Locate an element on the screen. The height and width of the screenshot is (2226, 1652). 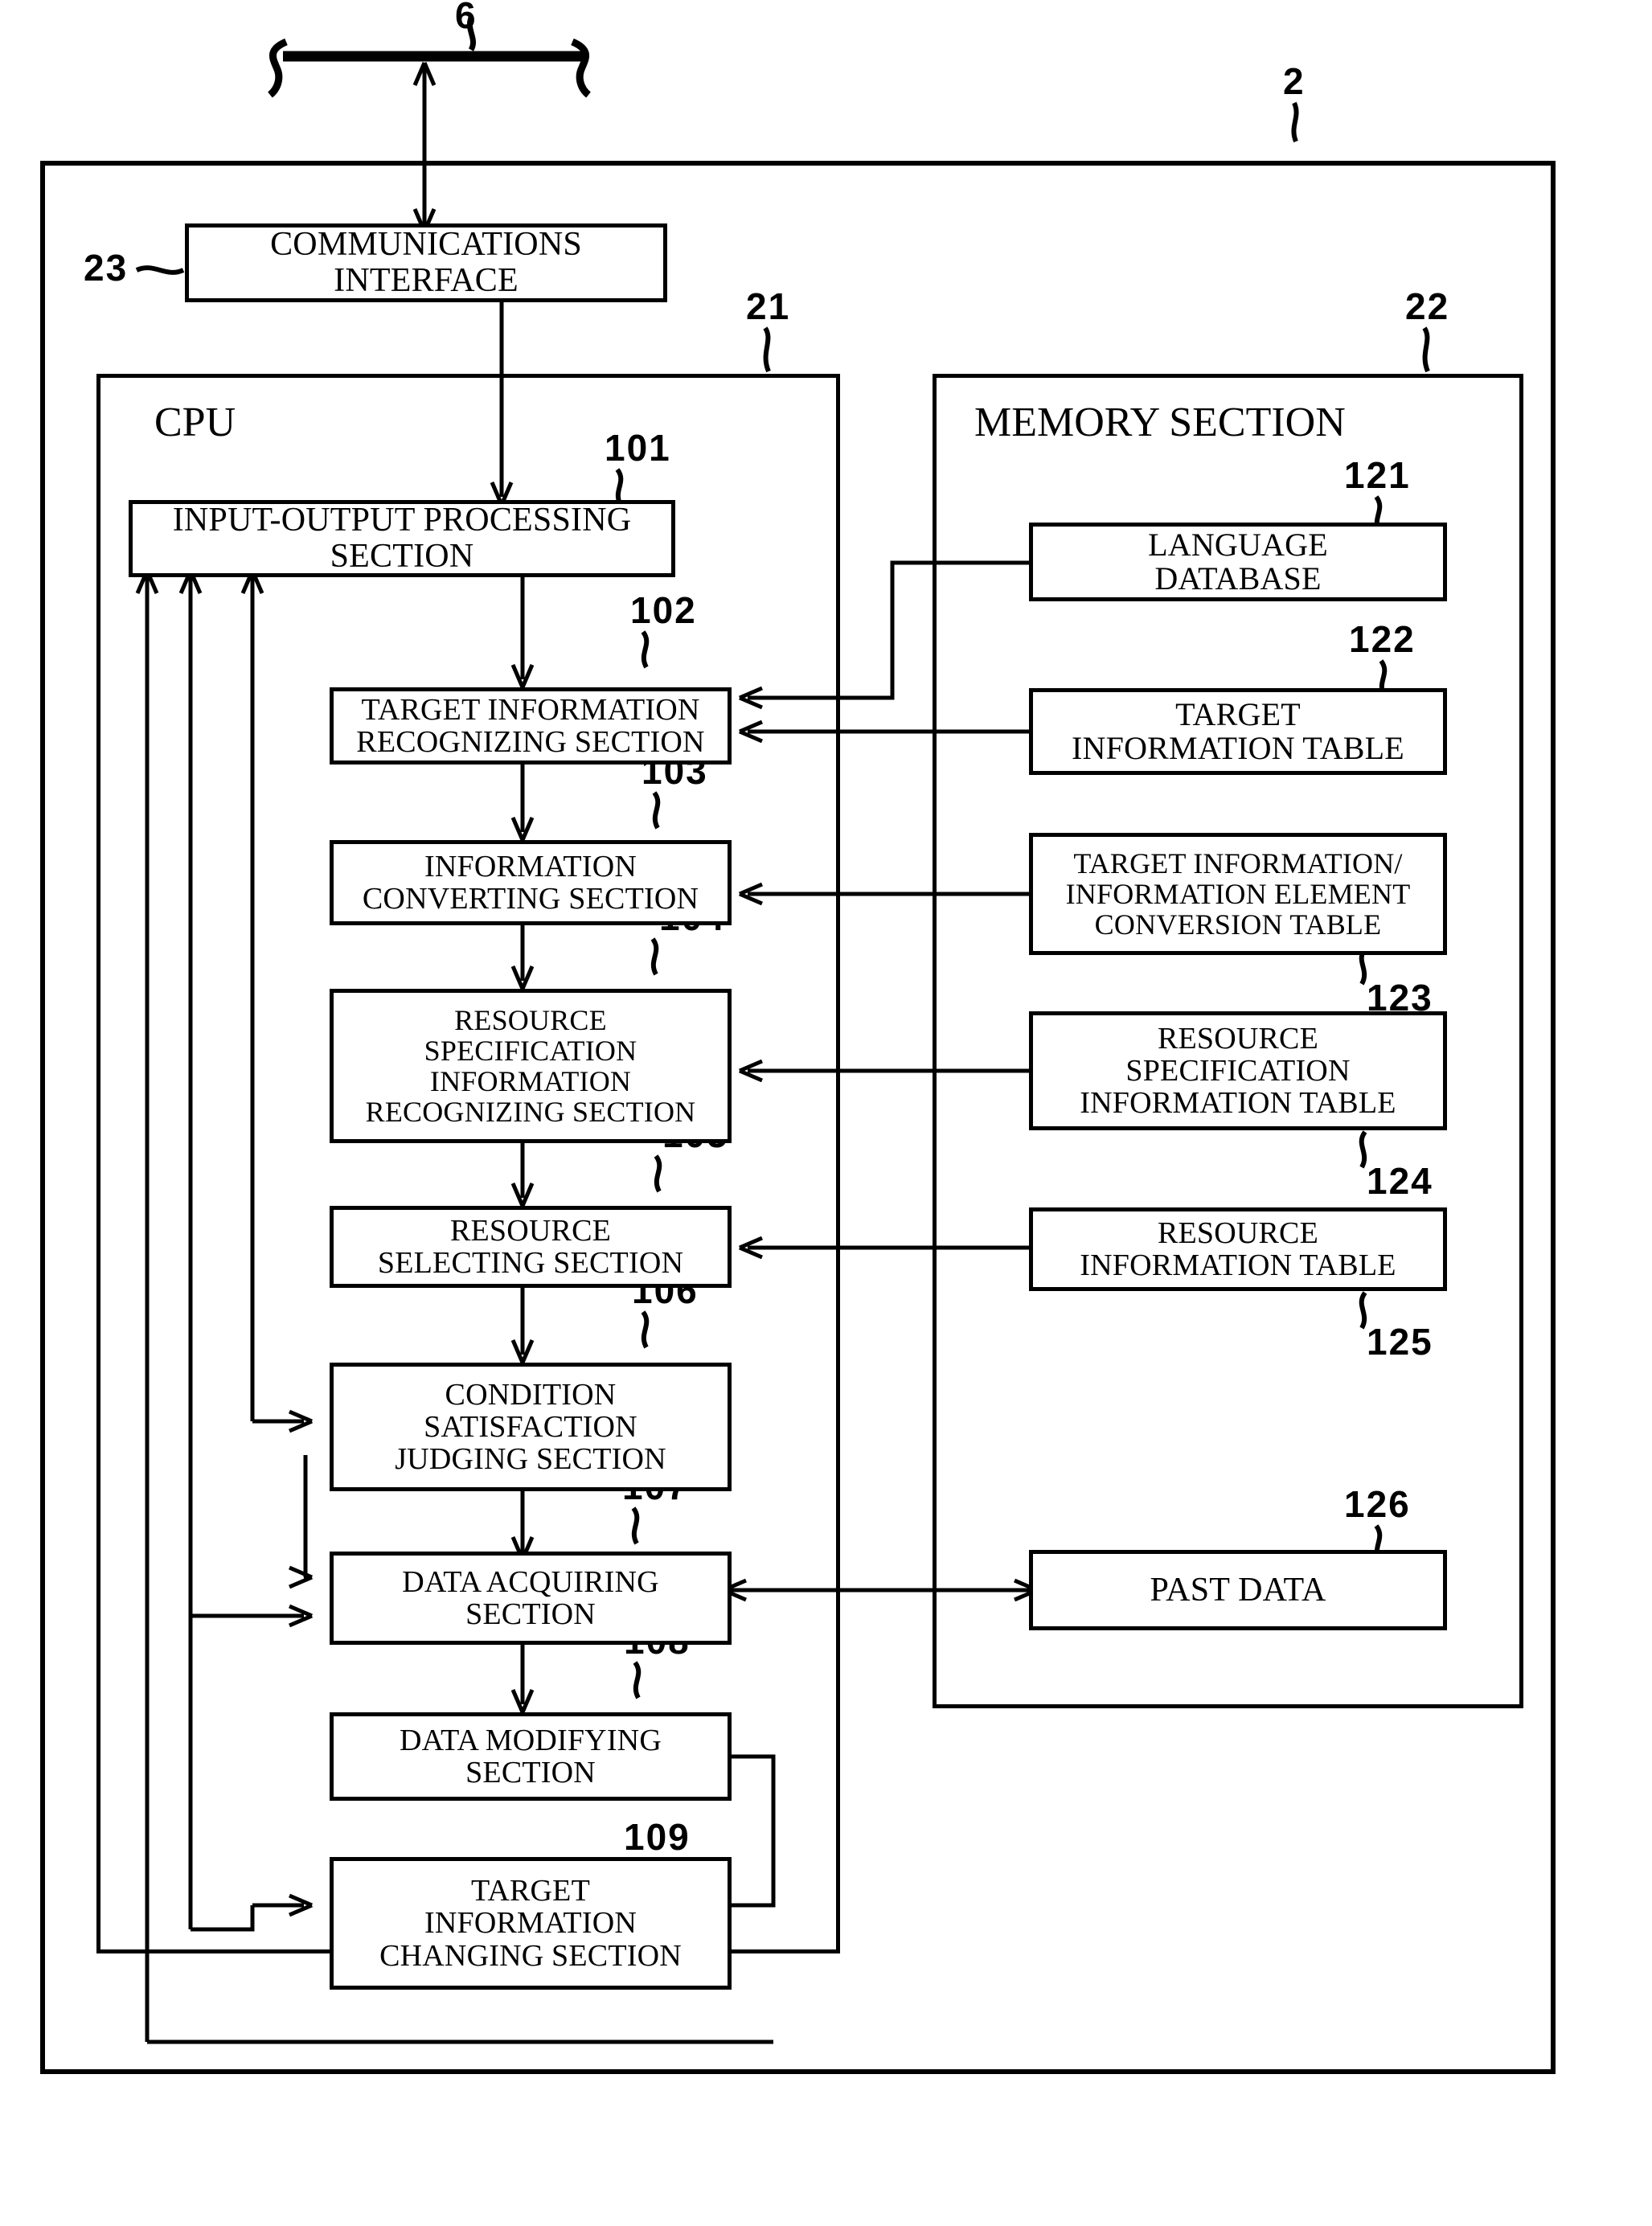
communications-interface-label: COMMUNICATIONS INTERFACE is located at coordinates (426, 263).